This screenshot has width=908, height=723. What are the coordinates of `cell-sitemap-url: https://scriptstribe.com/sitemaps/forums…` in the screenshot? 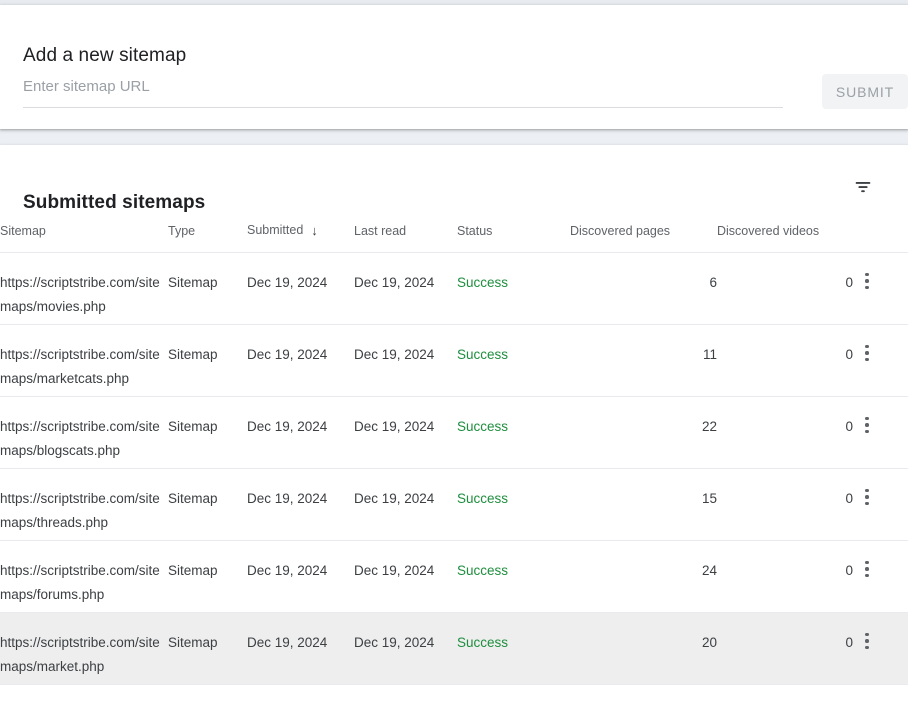 It's located at (84, 576).